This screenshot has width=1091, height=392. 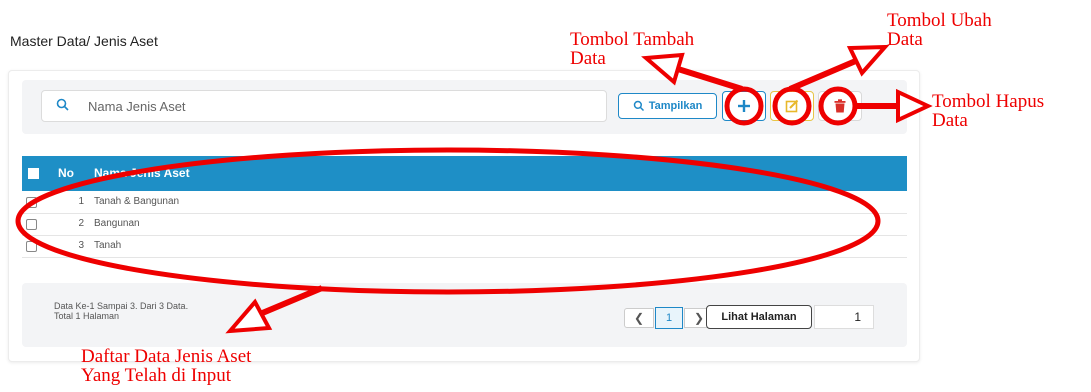 I want to click on row-name: Tanah, so click(x=108, y=245).